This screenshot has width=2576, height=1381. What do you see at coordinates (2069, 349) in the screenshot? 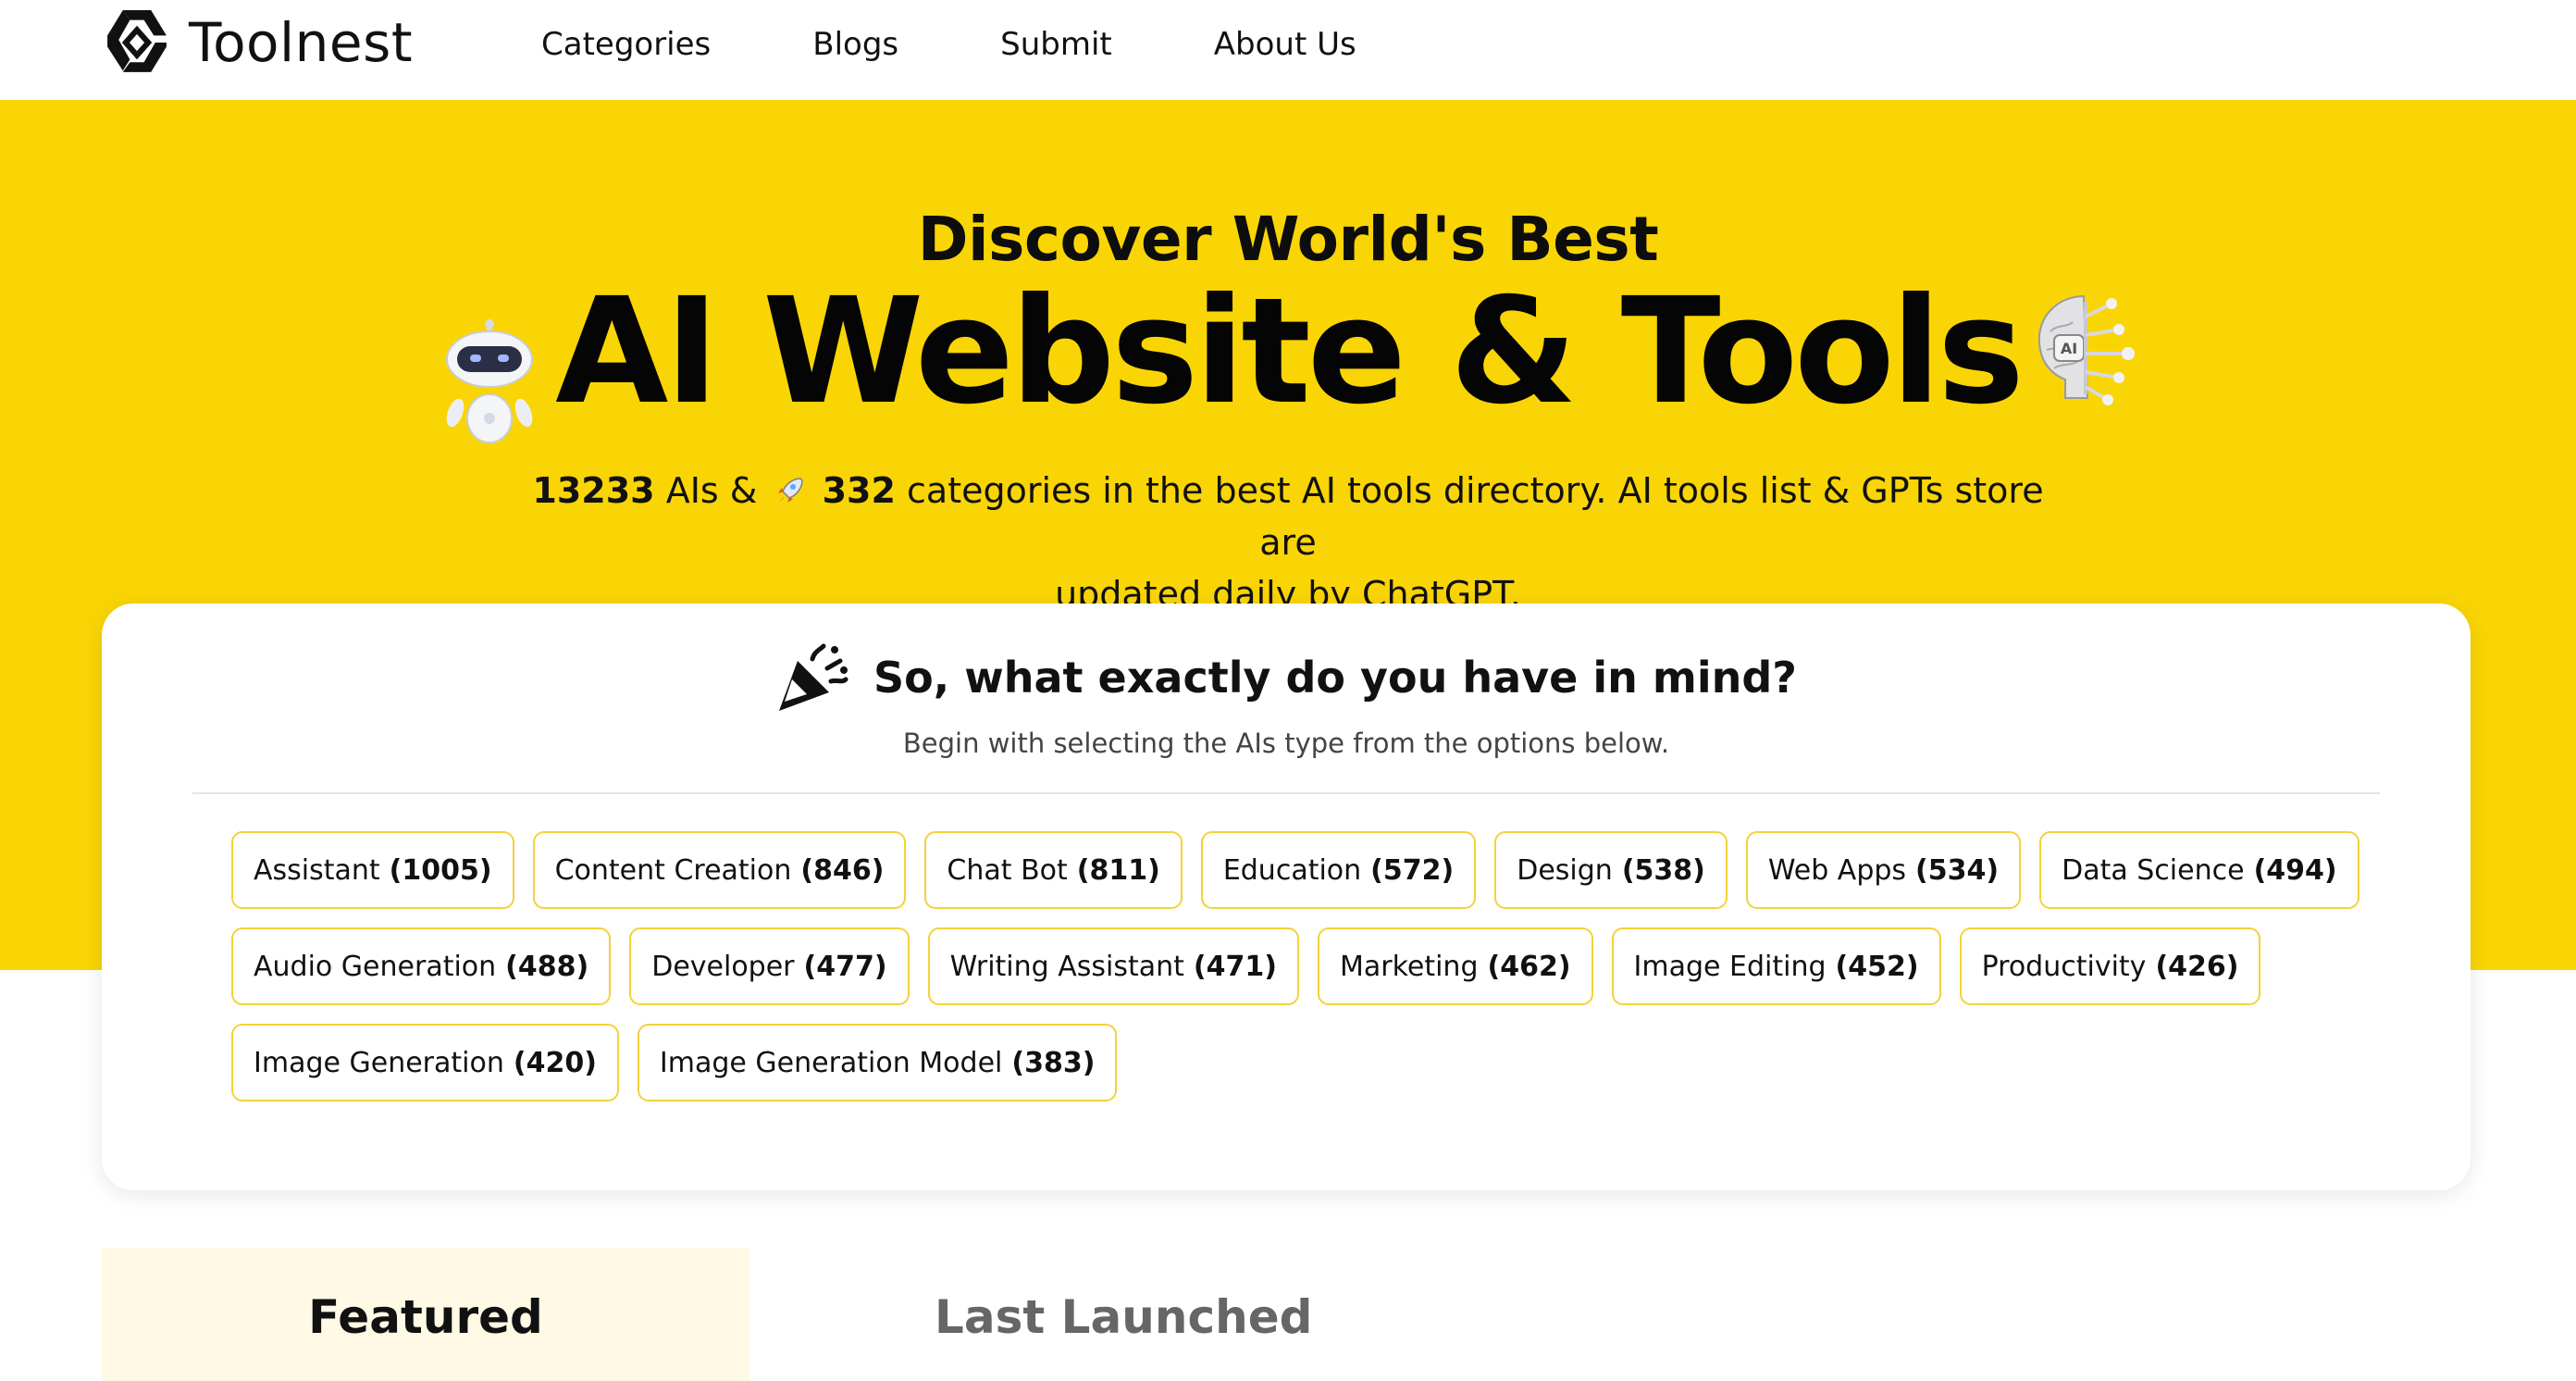
I see `svg-text: AI` at bounding box center [2069, 349].